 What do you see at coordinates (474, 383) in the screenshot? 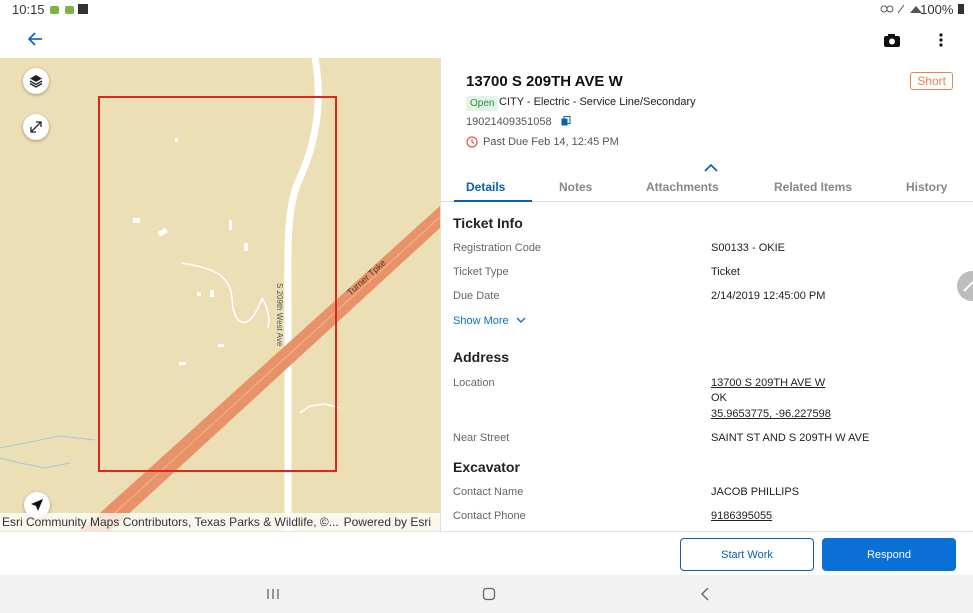
I see `location-label: Location` at bounding box center [474, 383].